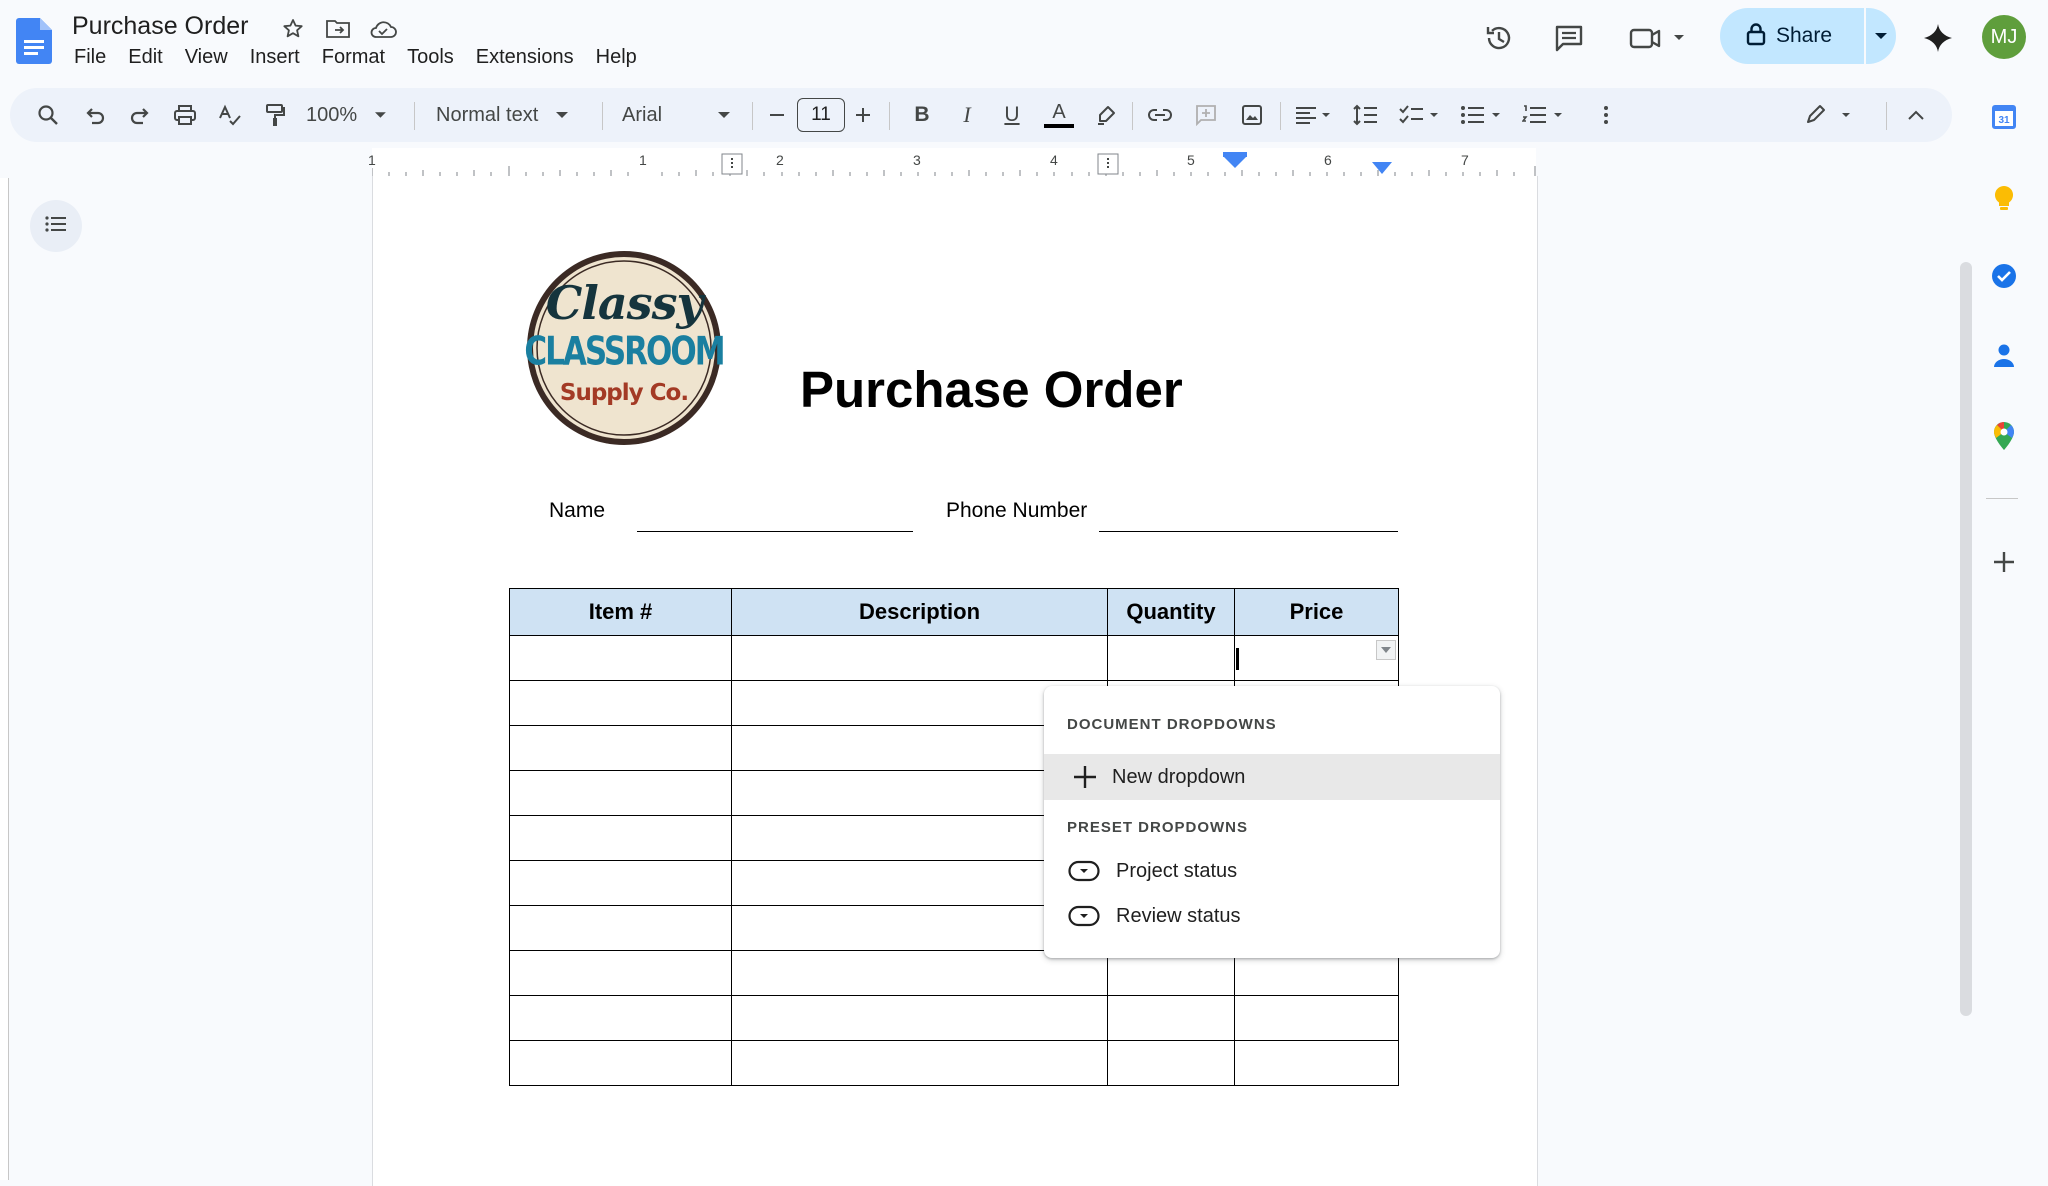  I want to click on search-menus-icon, so click(48, 115).